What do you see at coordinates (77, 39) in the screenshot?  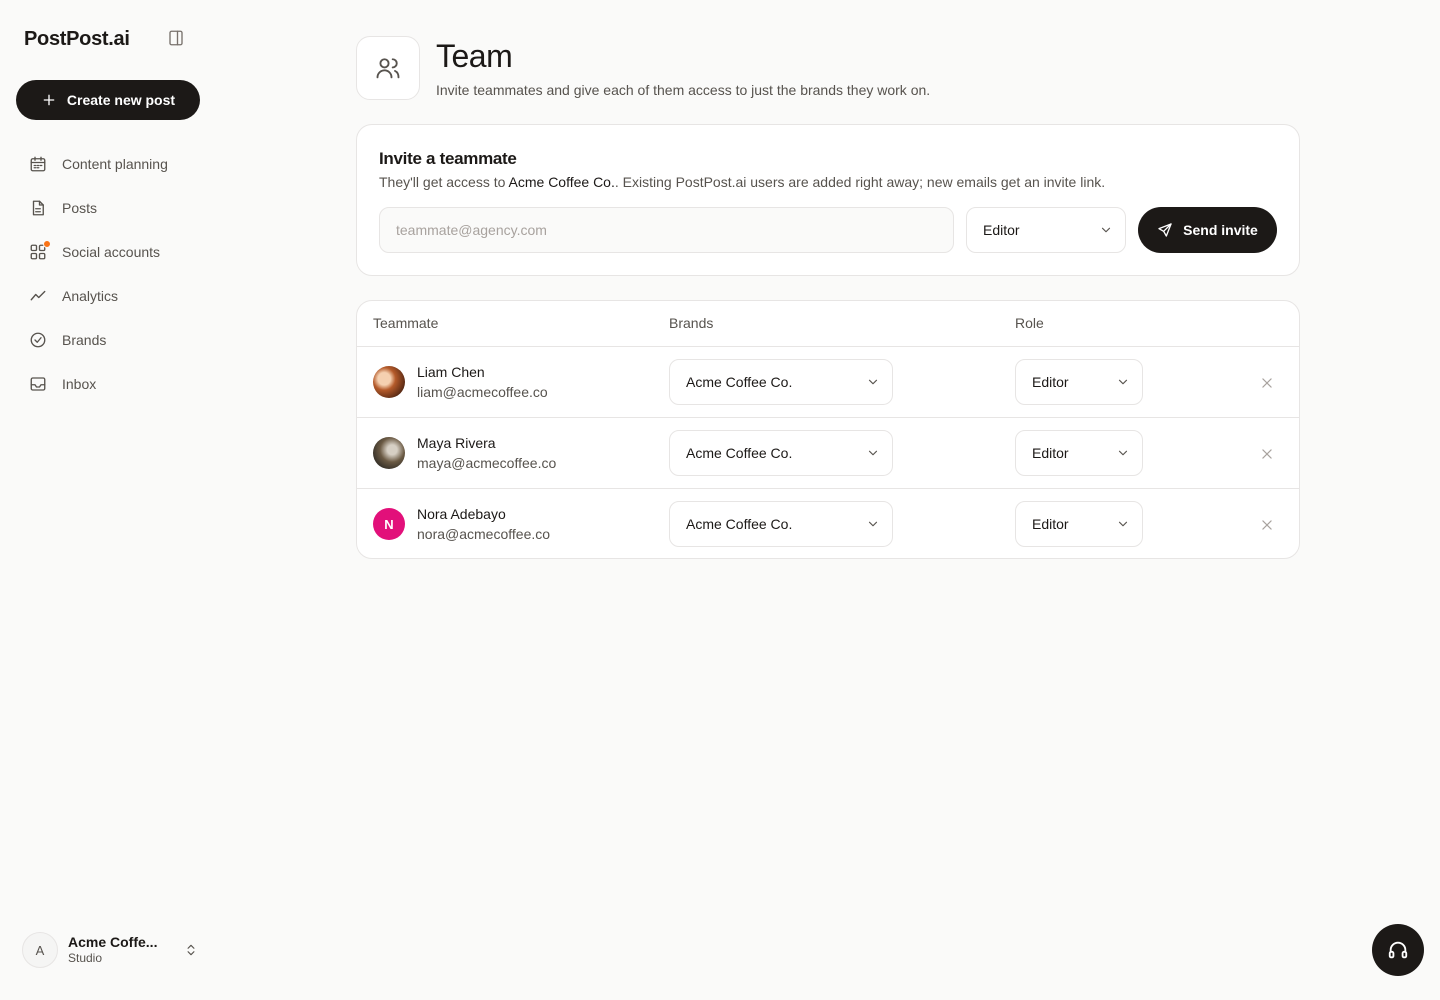 I see `app-logo: PostPost.ai` at bounding box center [77, 39].